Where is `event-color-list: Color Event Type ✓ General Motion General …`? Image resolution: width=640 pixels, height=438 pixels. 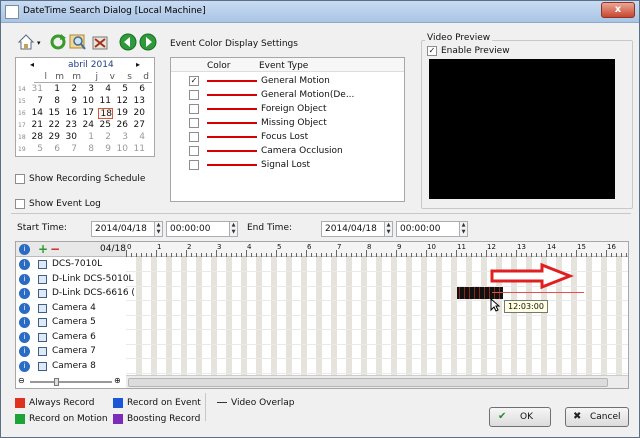 event-color-list: Color Event Type ✓ General Motion General … is located at coordinates (287, 129).